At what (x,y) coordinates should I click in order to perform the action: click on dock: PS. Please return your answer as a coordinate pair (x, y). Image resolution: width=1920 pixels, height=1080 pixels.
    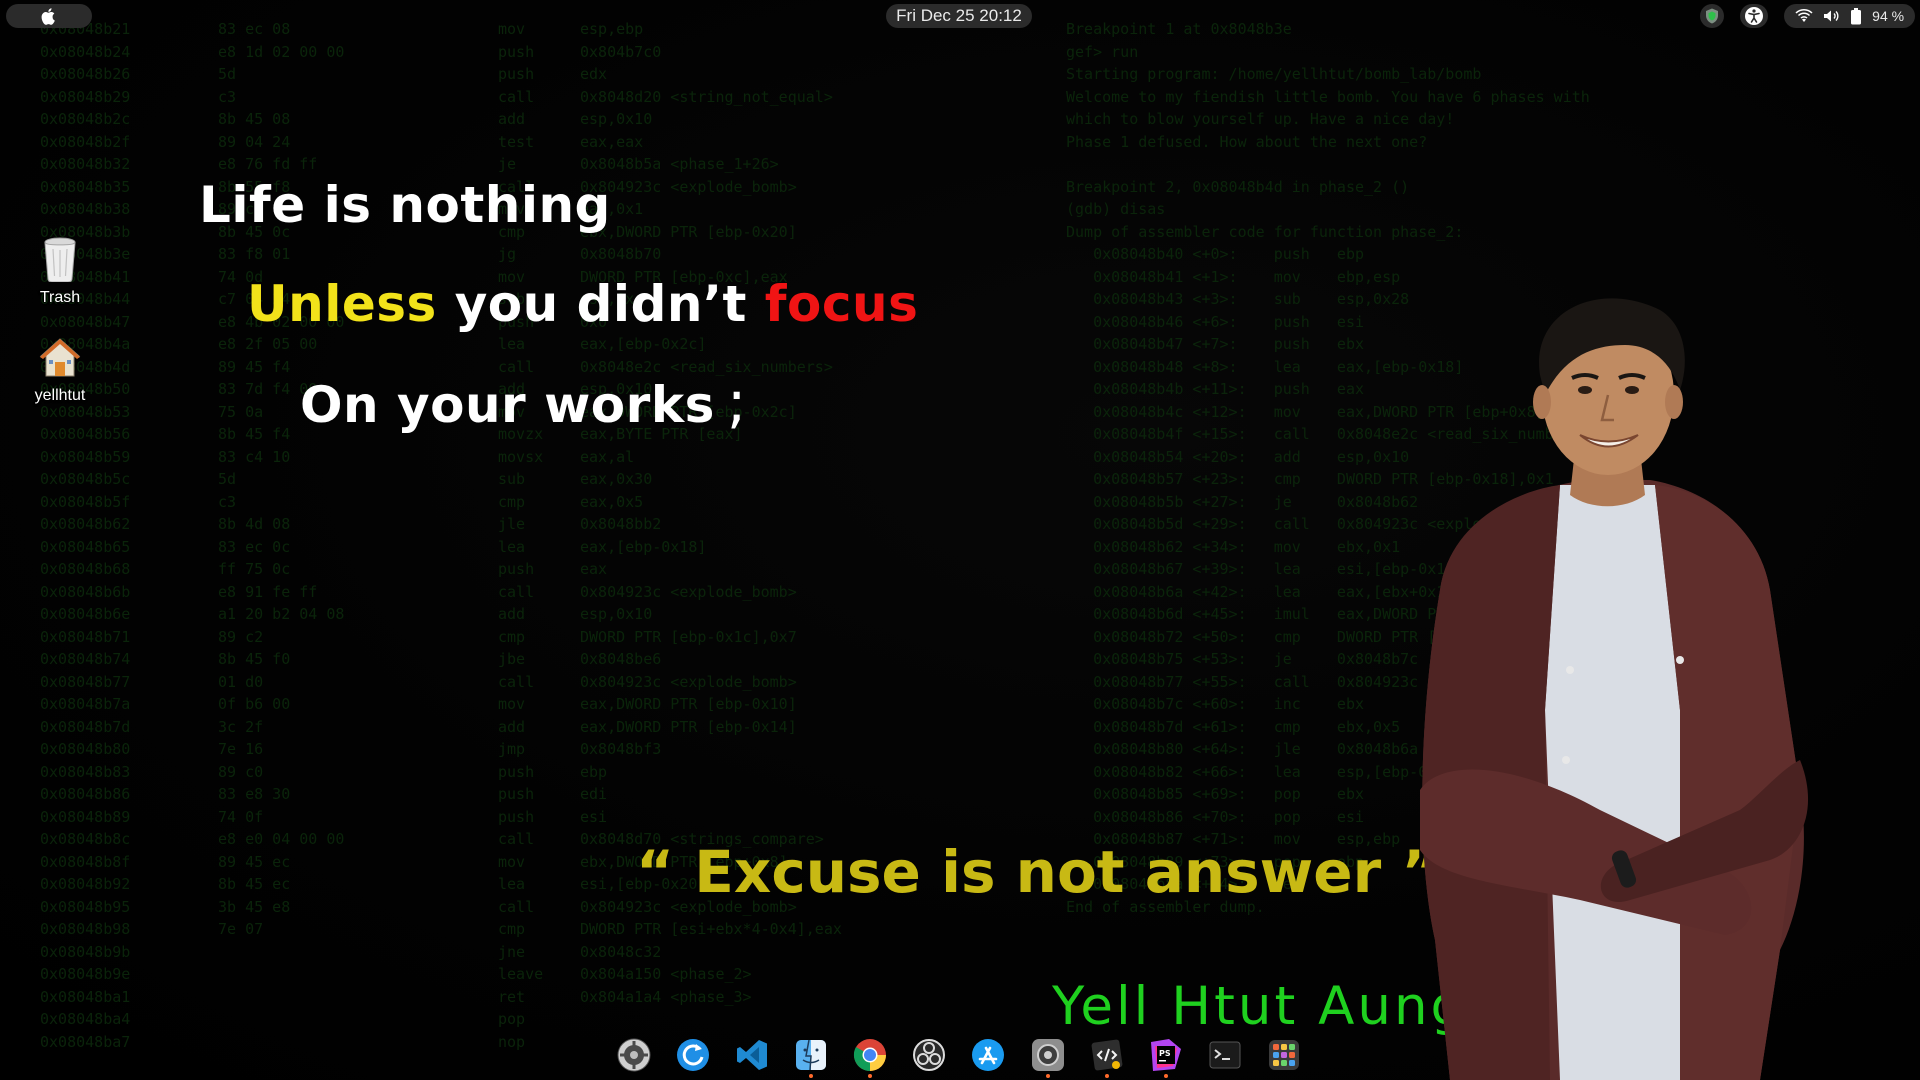
    Looking at the image, I should click on (959, 1055).